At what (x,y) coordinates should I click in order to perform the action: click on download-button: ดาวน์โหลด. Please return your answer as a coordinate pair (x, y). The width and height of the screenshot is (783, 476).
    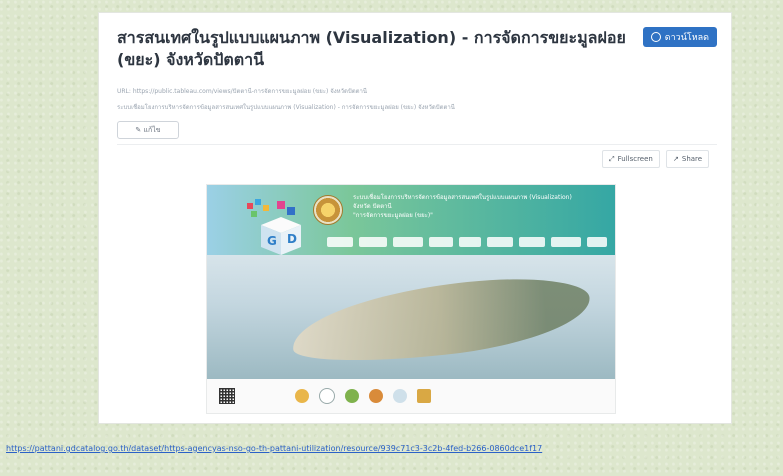
    Looking at the image, I should click on (679, 37).